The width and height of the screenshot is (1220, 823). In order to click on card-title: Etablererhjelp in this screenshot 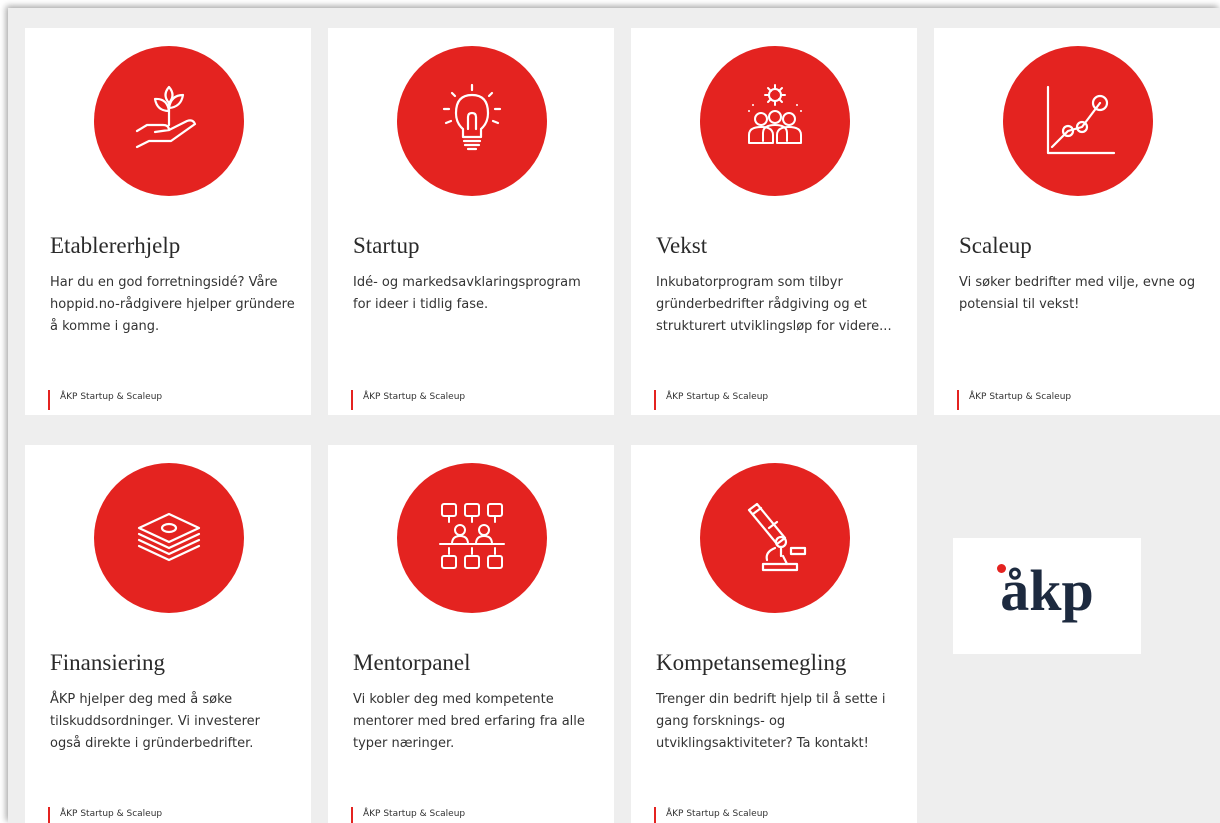, I will do `click(171, 246)`.